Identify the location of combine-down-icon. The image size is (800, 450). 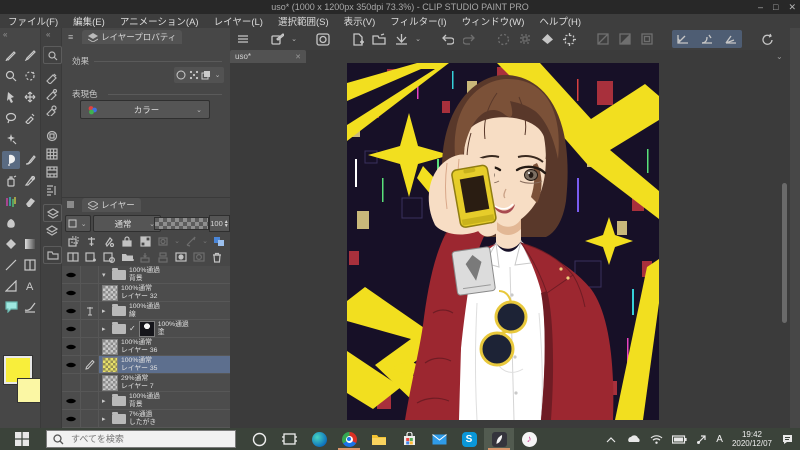
(163, 257).